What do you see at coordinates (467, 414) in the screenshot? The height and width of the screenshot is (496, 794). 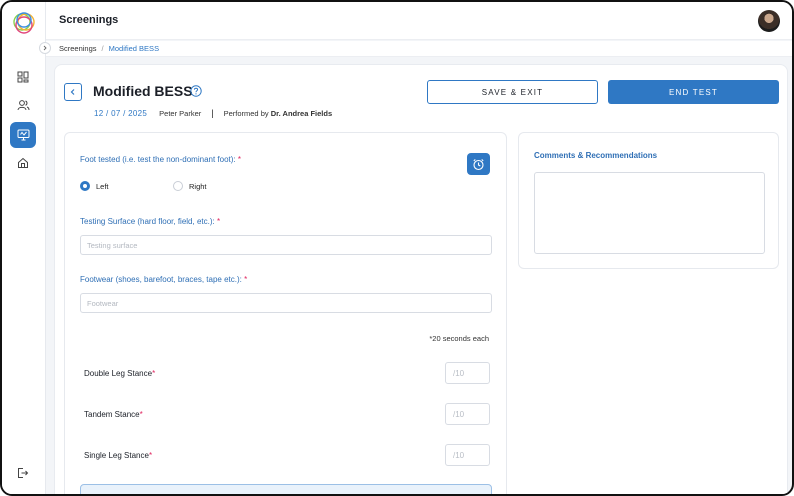 I see `tandem-stance-score: /10` at bounding box center [467, 414].